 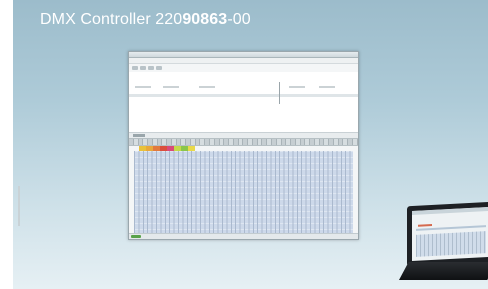 I want to click on screen-color-strip, so click(x=425, y=225).